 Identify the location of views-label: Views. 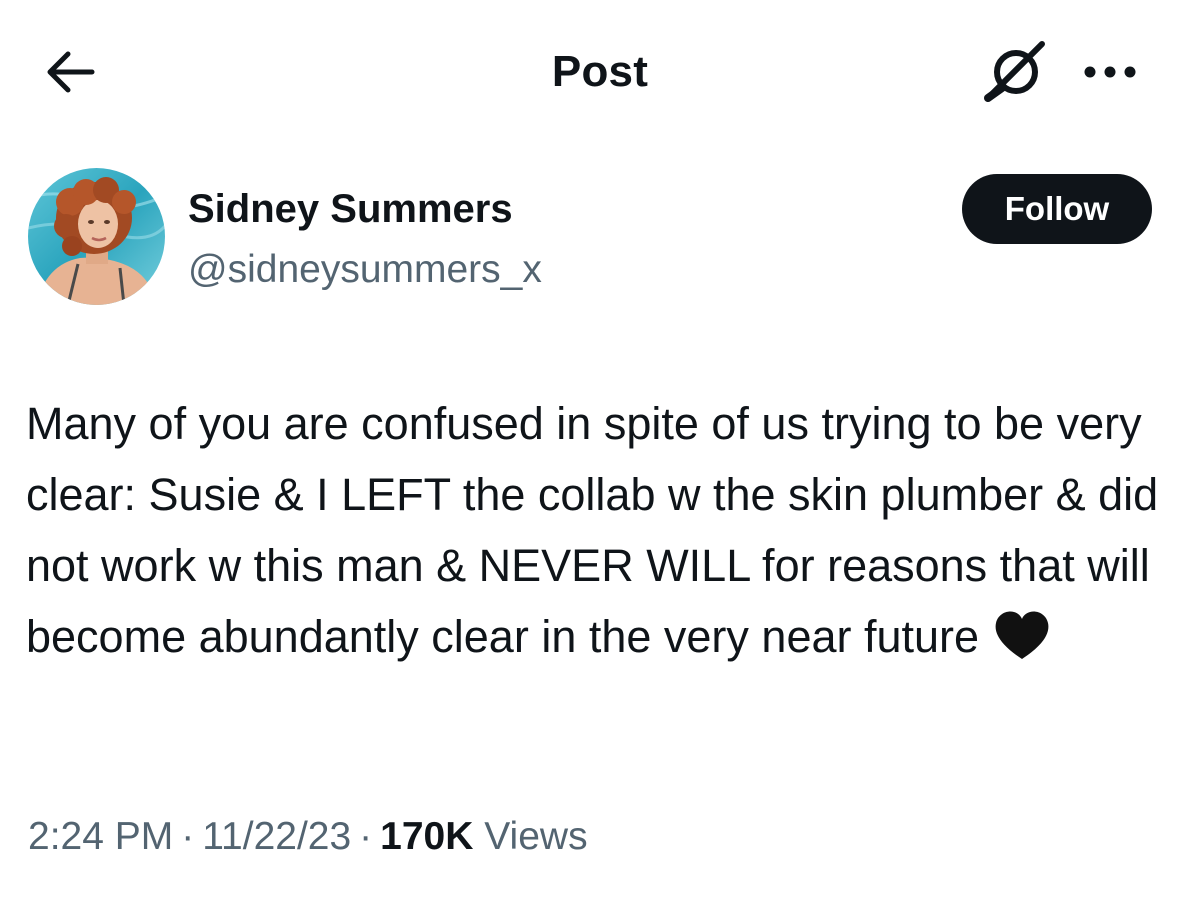
(536, 836).